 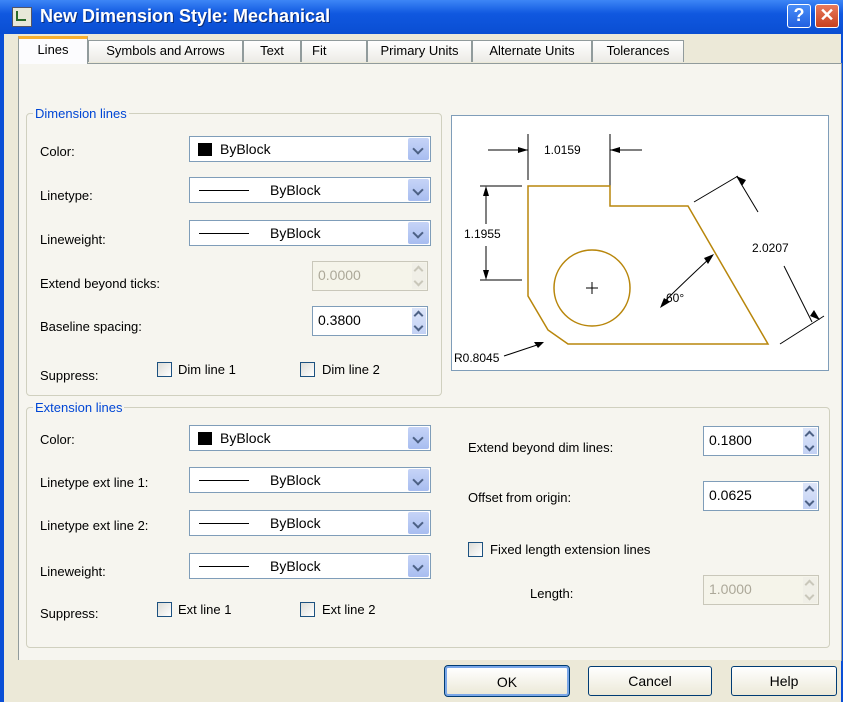 I want to click on dim-color-select: ByBlock, so click(x=310, y=149).